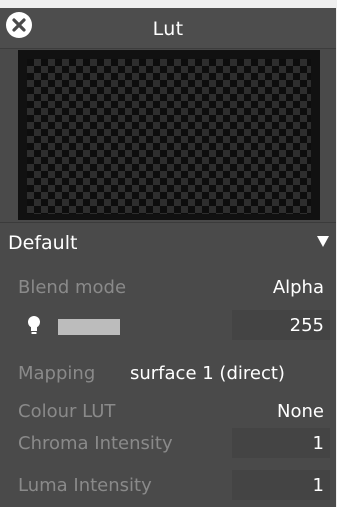 This screenshot has width=337, height=507. I want to click on luma-intensity-input: 1, so click(281, 485).